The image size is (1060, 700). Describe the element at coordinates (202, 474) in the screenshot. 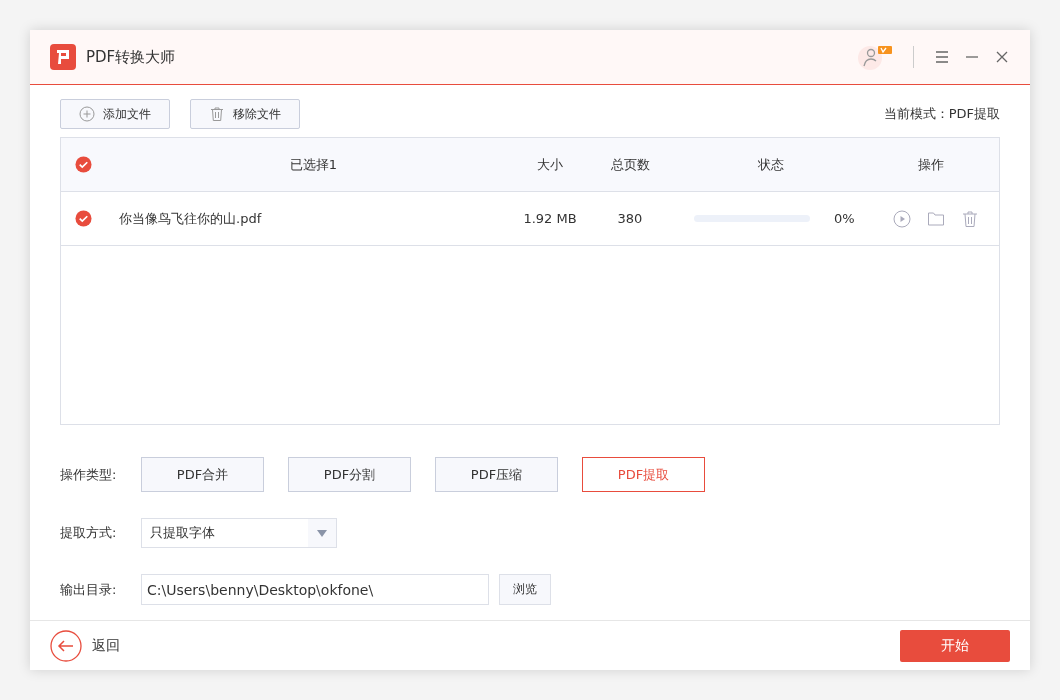

I see `operation-type-button: PDF合并` at that location.